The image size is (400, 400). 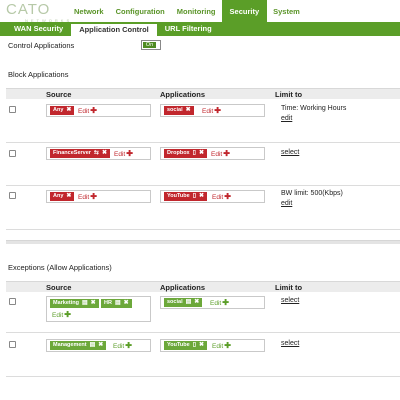 What do you see at coordinates (80, 153) in the screenshot?
I see `source-tag: FinanceServer ⇆ ✖` at bounding box center [80, 153].